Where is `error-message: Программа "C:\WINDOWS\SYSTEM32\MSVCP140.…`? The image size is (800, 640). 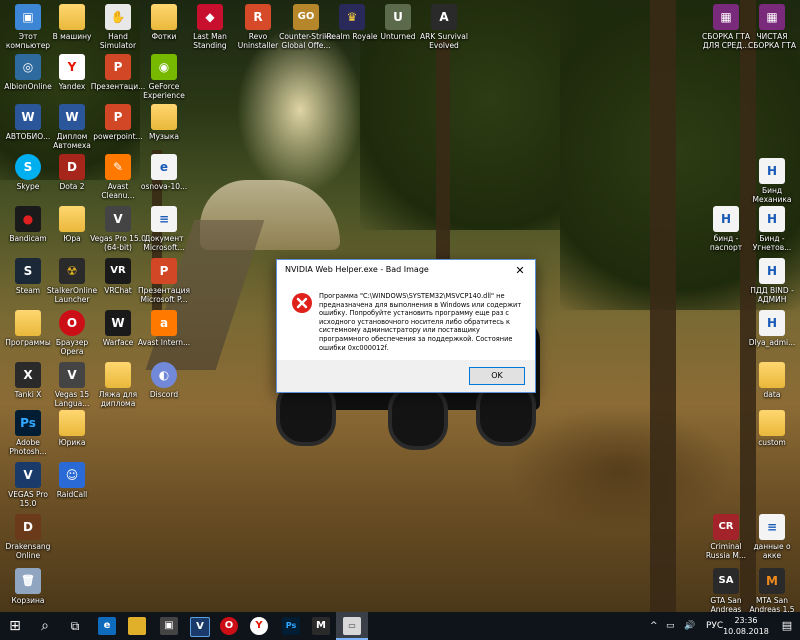 error-message: Программа "C:\WINDOWS\SYSTEM32\MSVCP140.… is located at coordinates (420, 322).